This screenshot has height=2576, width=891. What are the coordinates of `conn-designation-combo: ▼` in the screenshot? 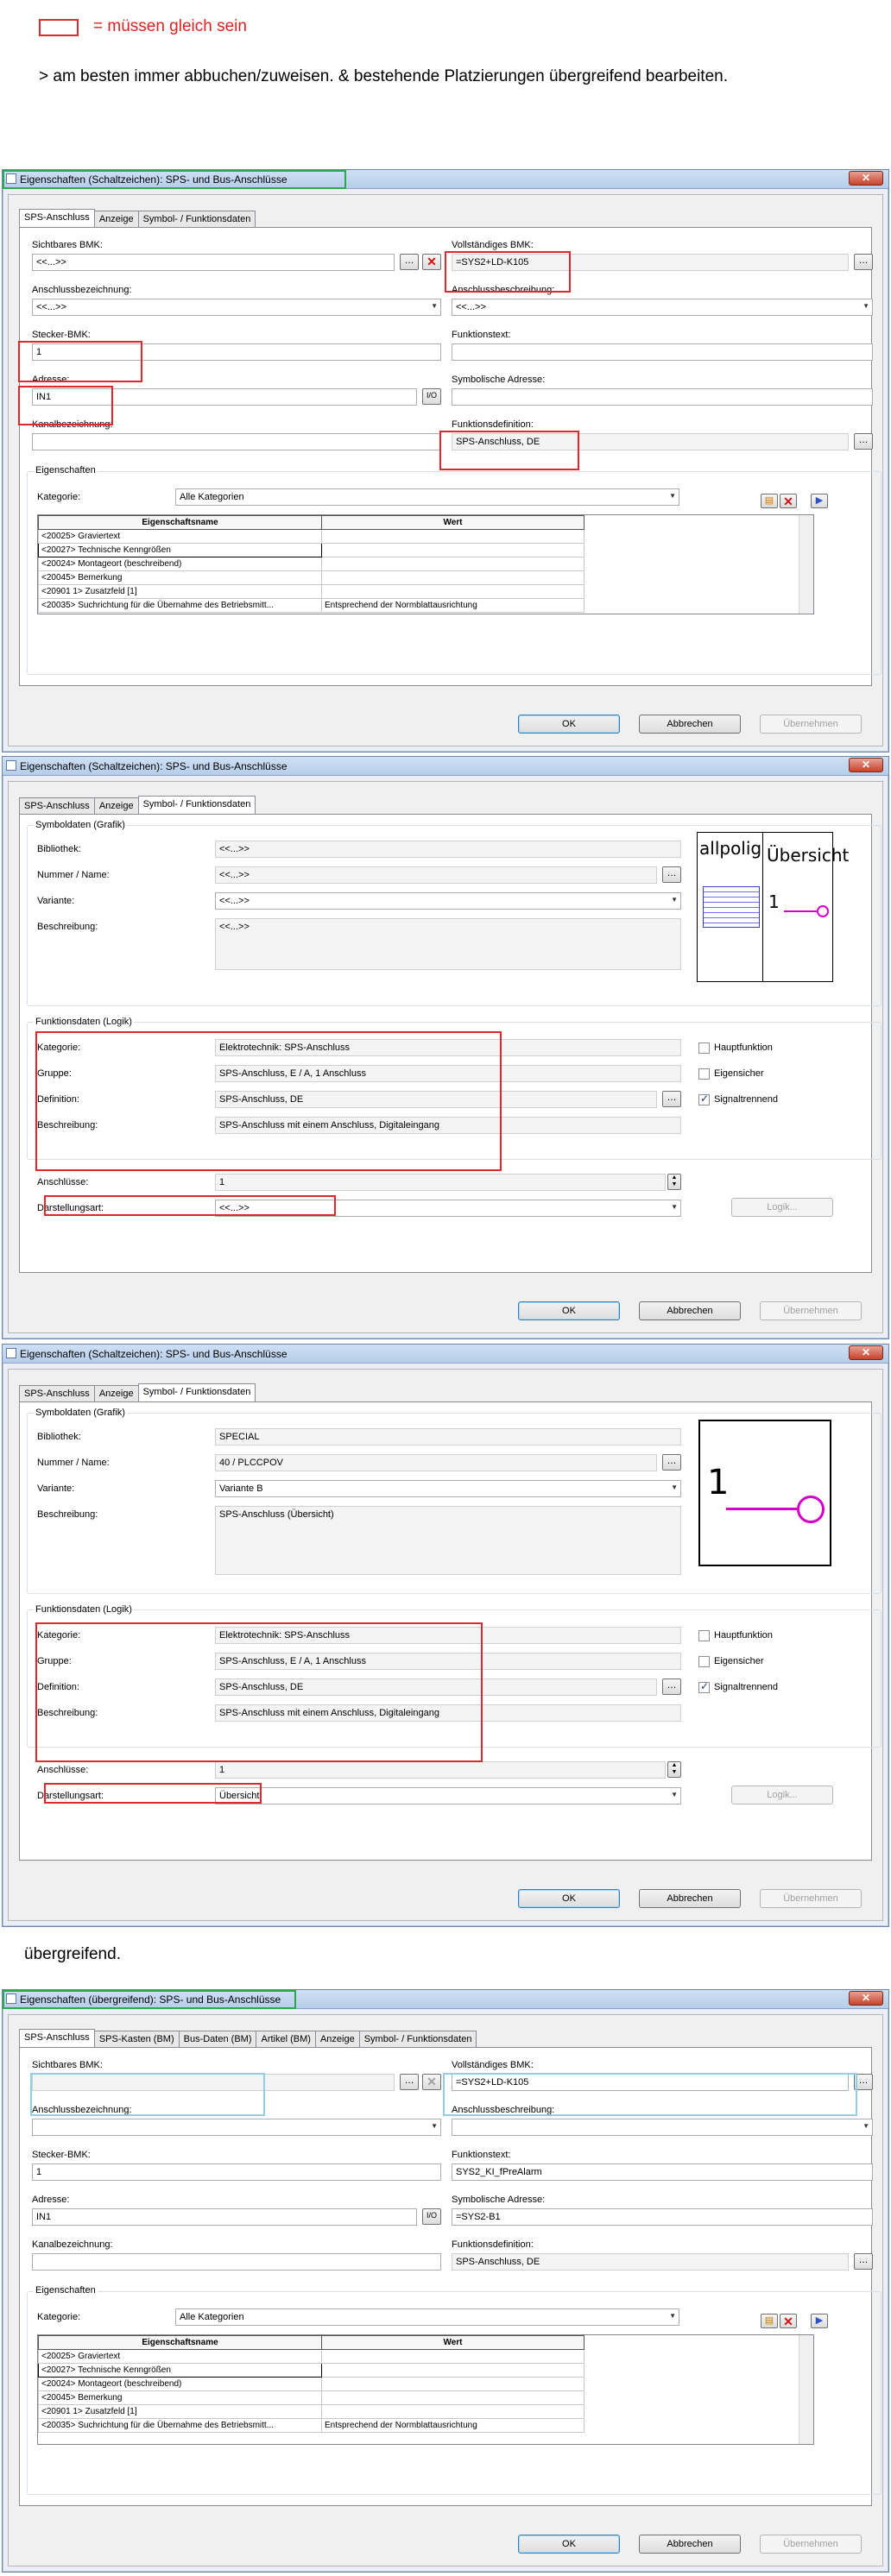 It's located at (236, 2127).